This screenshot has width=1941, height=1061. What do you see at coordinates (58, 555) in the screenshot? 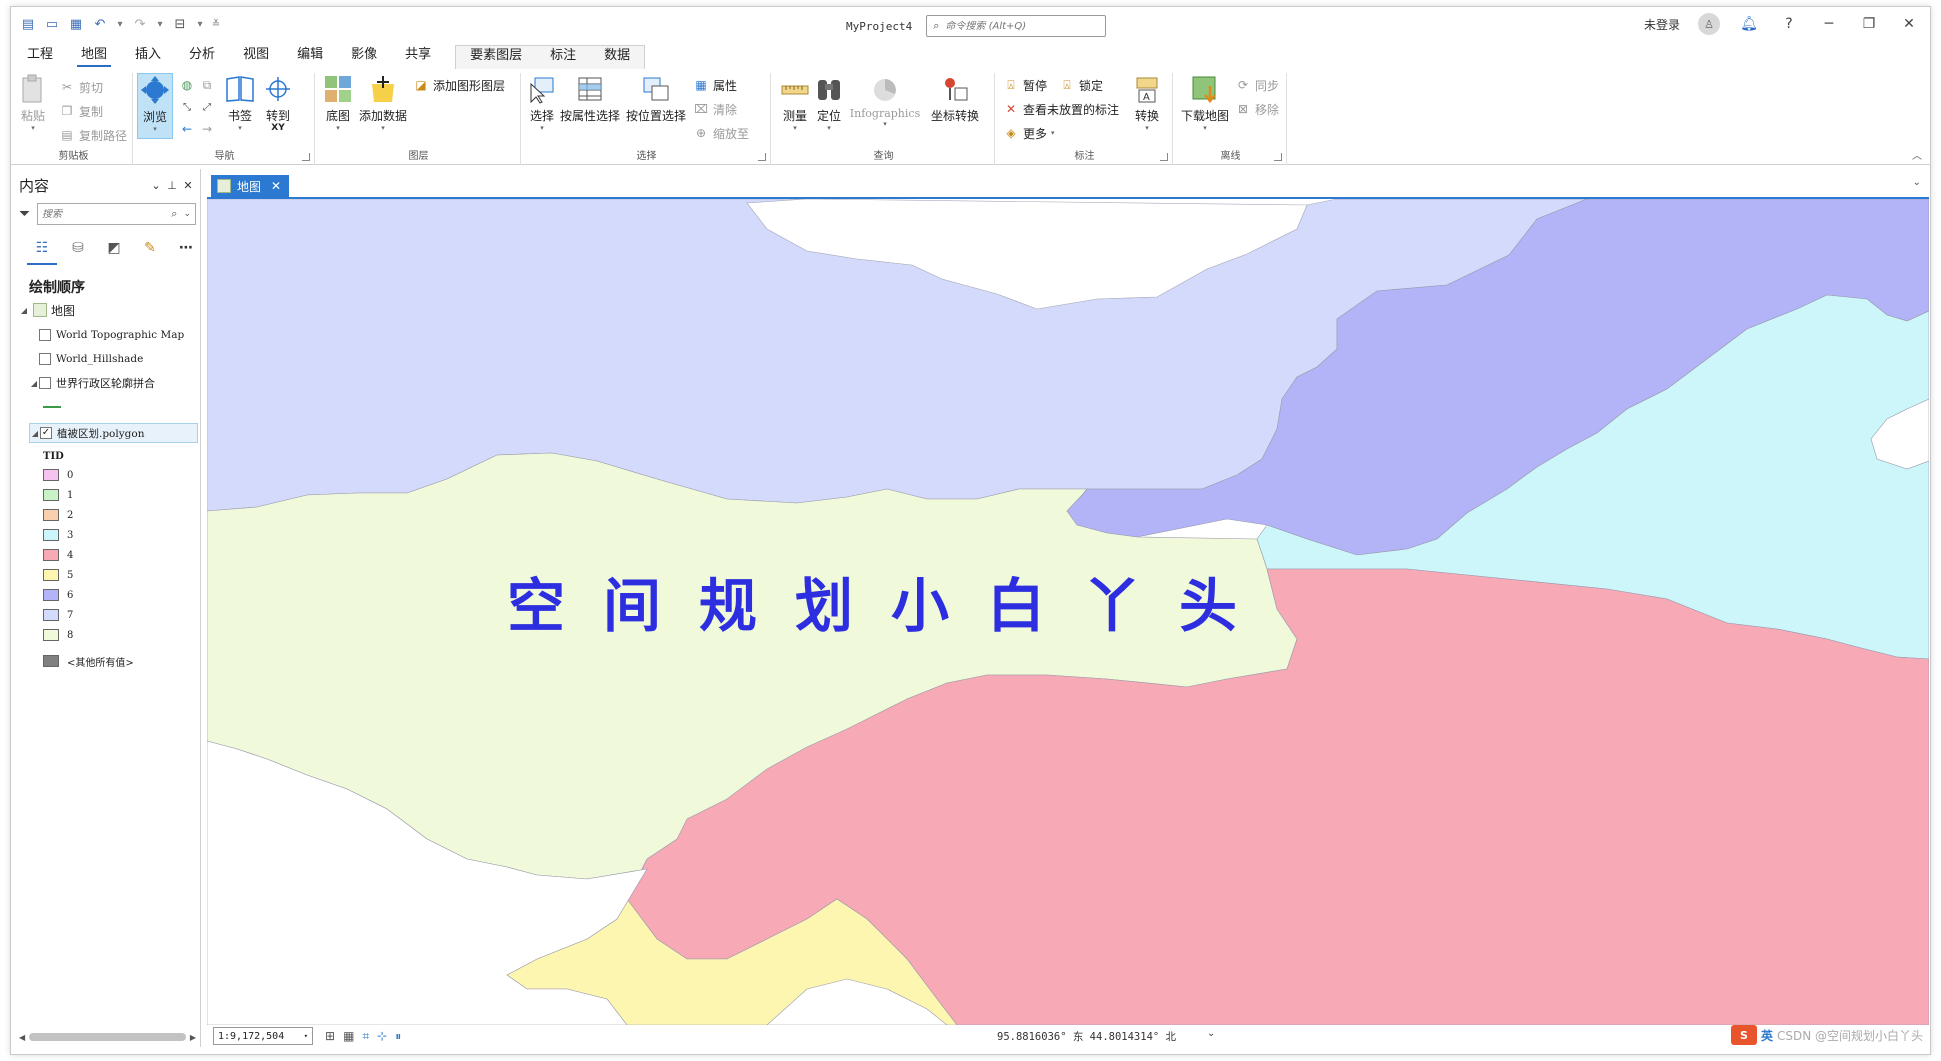
I see `legend-item: 4` at bounding box center [58, 555].